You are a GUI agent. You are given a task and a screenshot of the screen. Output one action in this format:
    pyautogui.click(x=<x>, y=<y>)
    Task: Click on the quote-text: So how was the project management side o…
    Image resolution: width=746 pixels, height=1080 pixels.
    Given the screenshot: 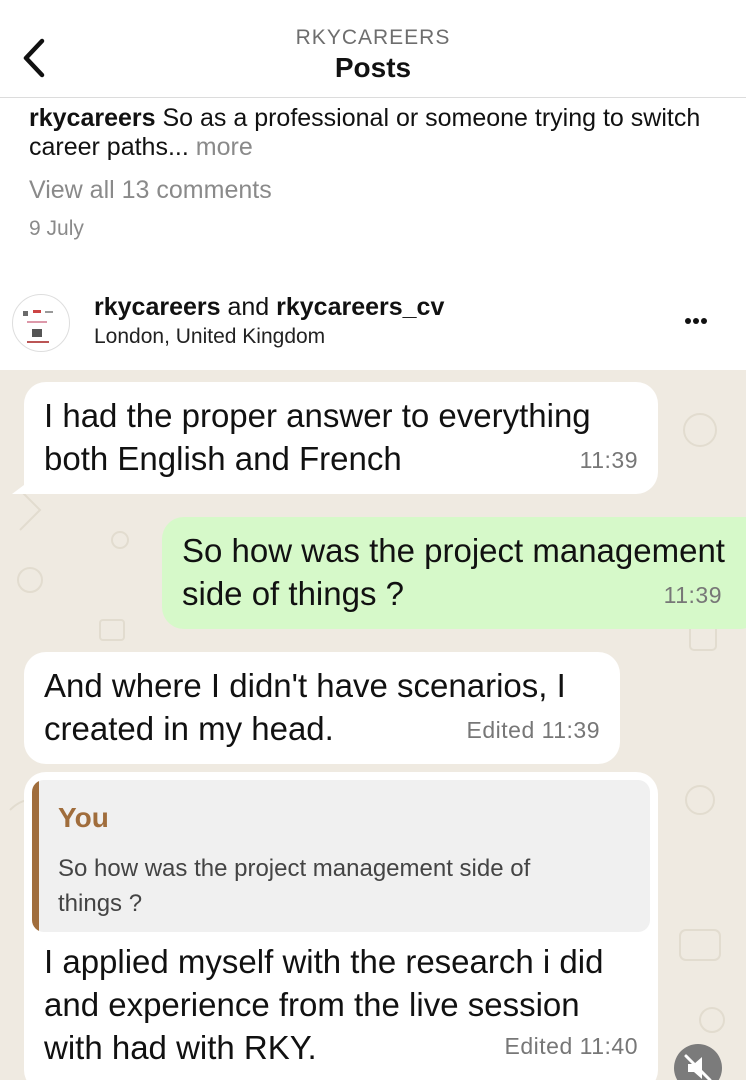 What is the action you would take?
    pyautogui.click(x=294, y=886)
    